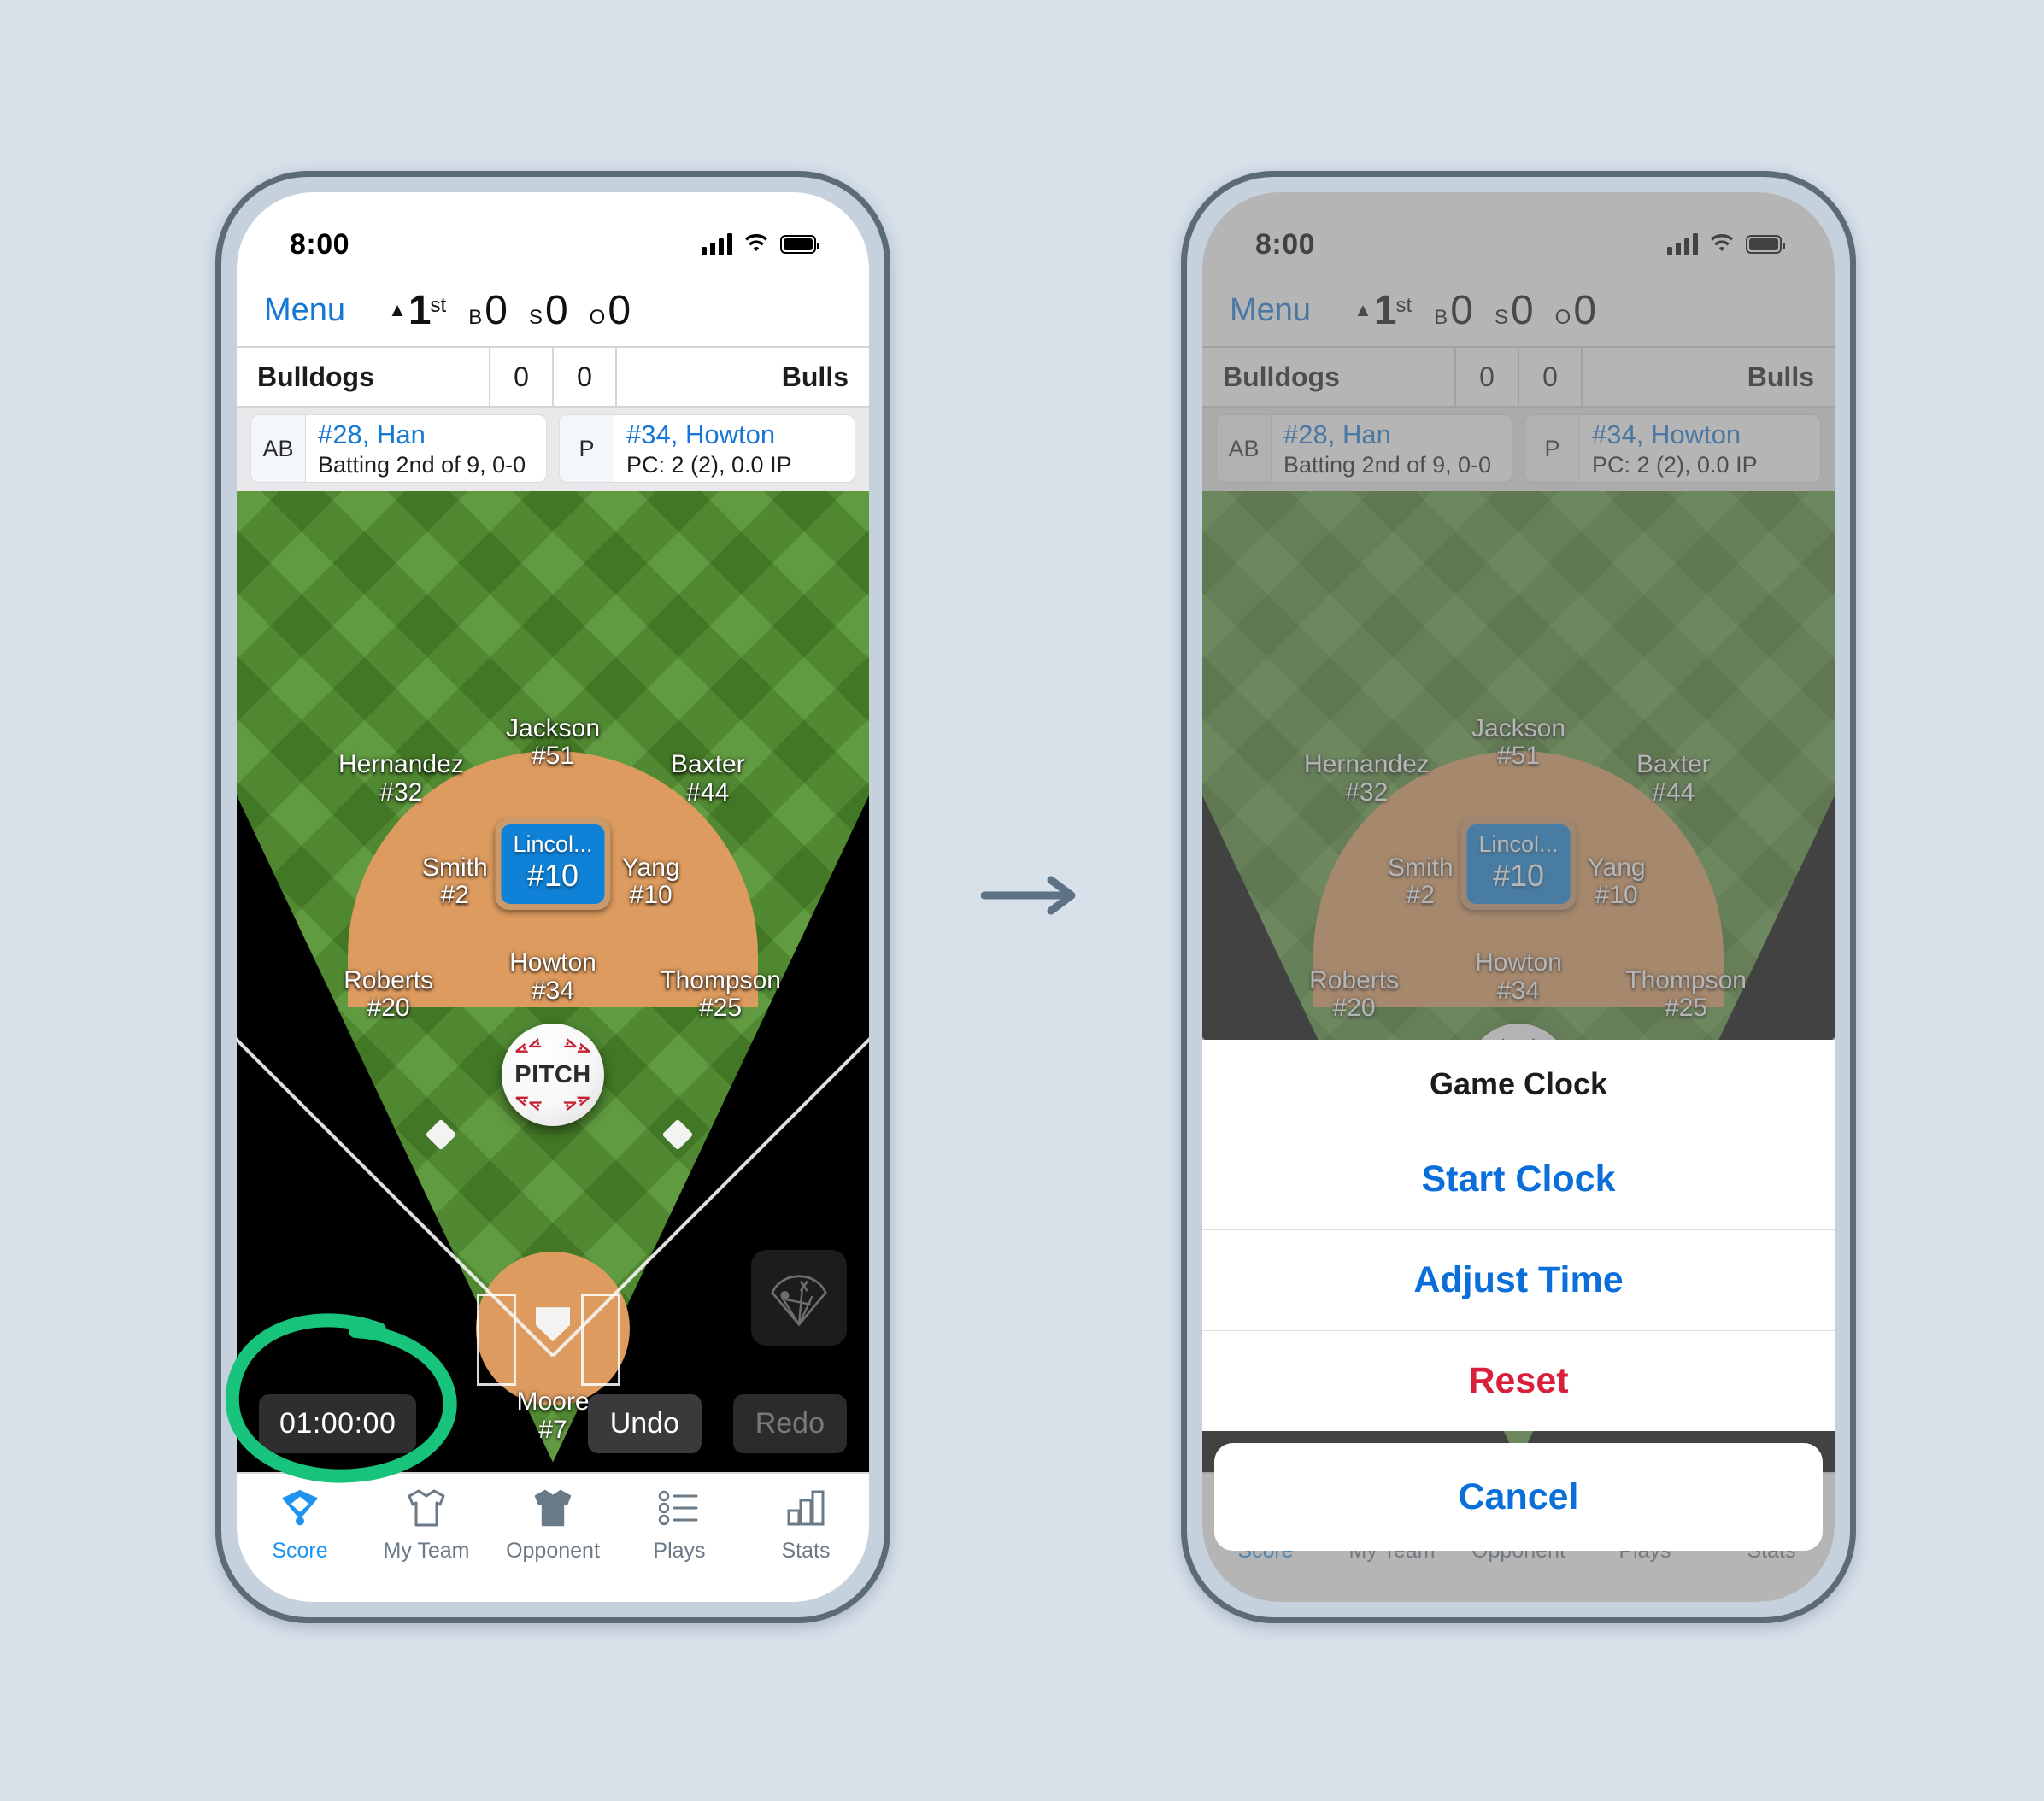 The image size is (2044, 1801). I want to click on player-label-howton: Howton #34, so click(552, 976).